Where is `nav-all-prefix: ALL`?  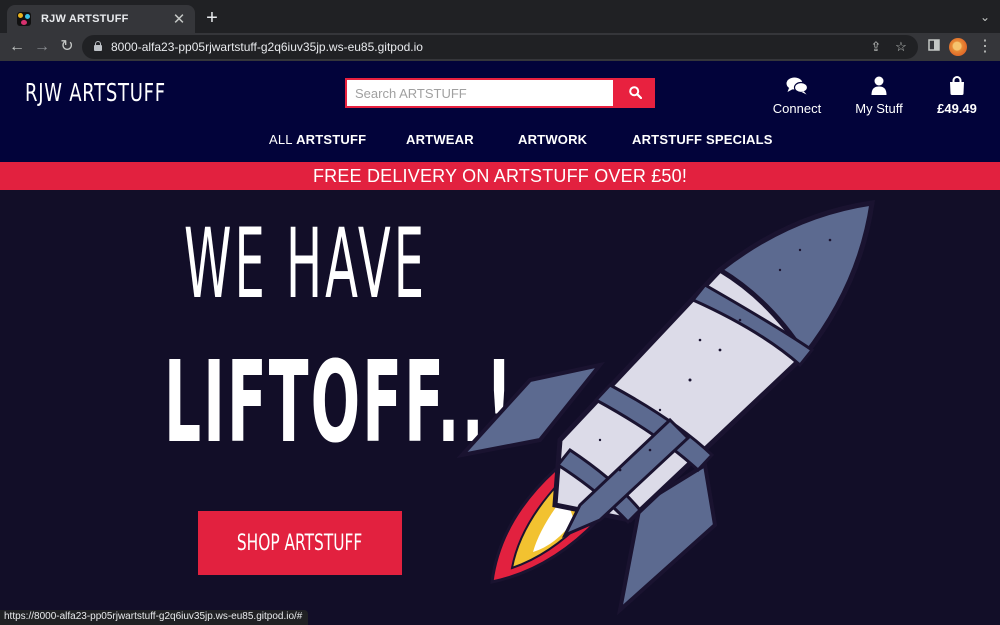
nav-all-prefix: ALL is located at coordinates (281, 139).